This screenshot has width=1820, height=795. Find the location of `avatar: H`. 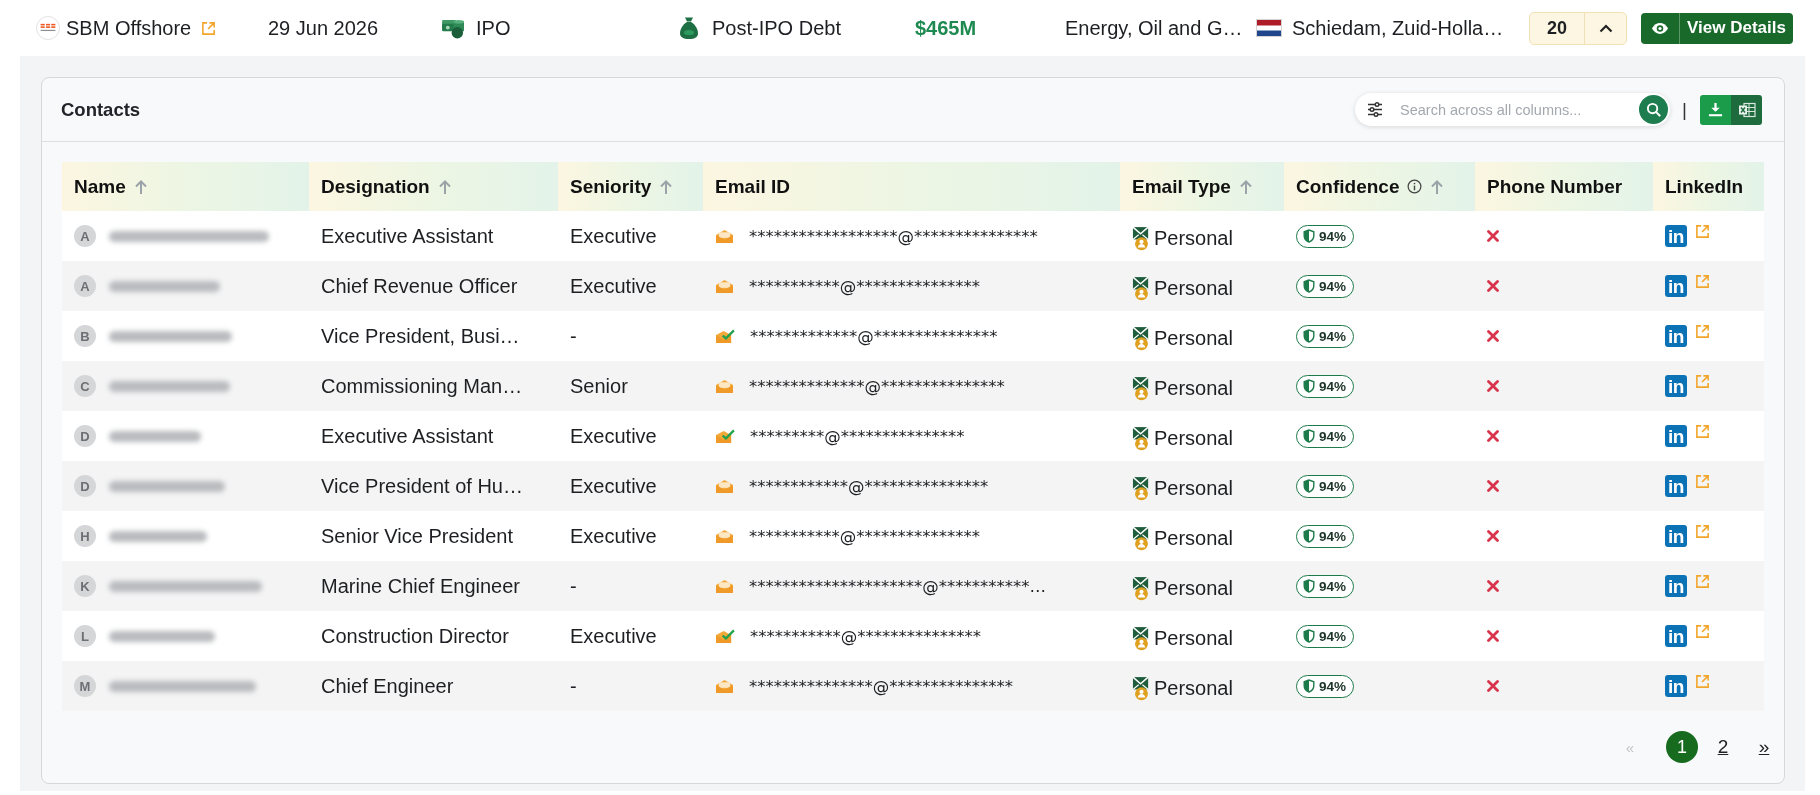

avatar: H is located at coordinates (85, 536).